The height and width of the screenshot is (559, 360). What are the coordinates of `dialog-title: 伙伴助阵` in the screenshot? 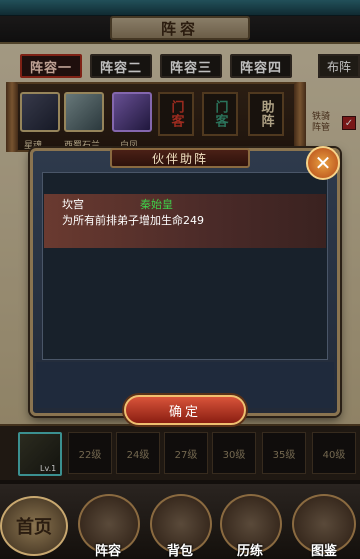 It's located at (180, 158).